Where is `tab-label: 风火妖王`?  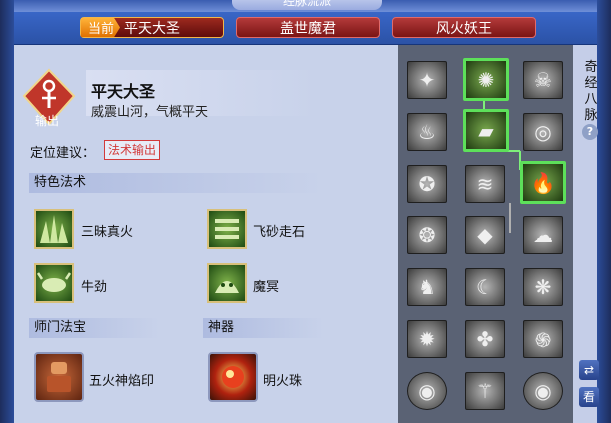 tab-label: 风火妖王 is located at coordinates (464, 28).